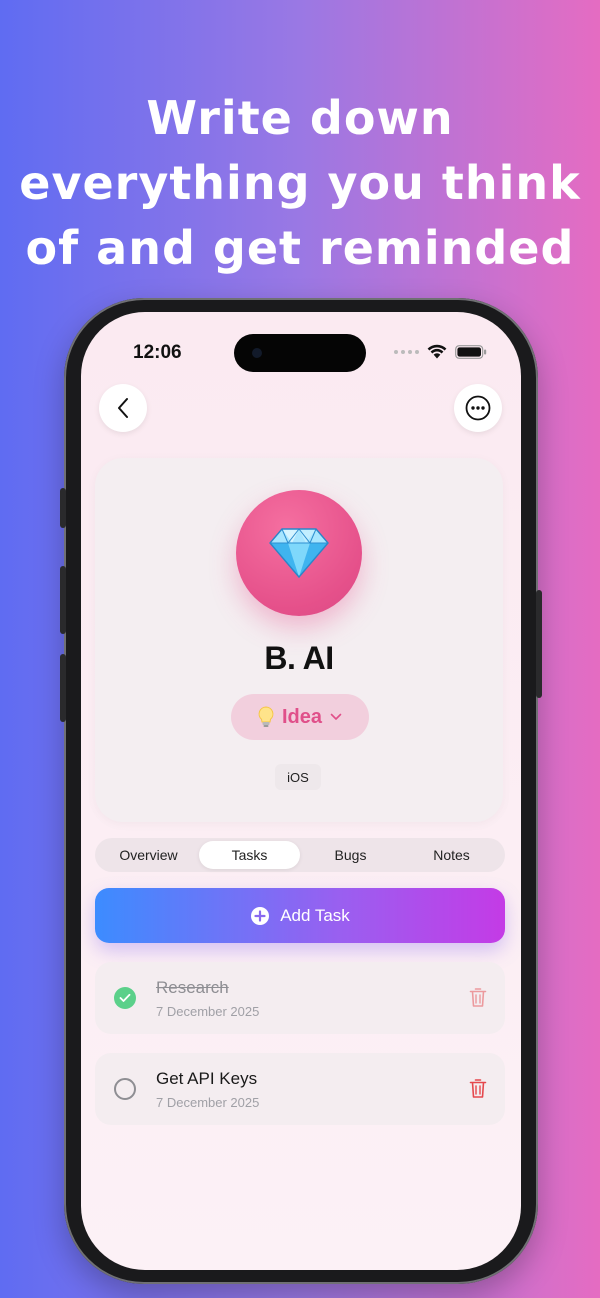  I want to click on wifi-icon, so click(437, 351).